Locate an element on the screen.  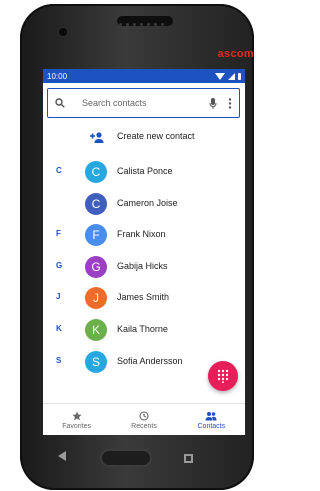
tab-contacts: Contacts is located at coordinates (211, 419).